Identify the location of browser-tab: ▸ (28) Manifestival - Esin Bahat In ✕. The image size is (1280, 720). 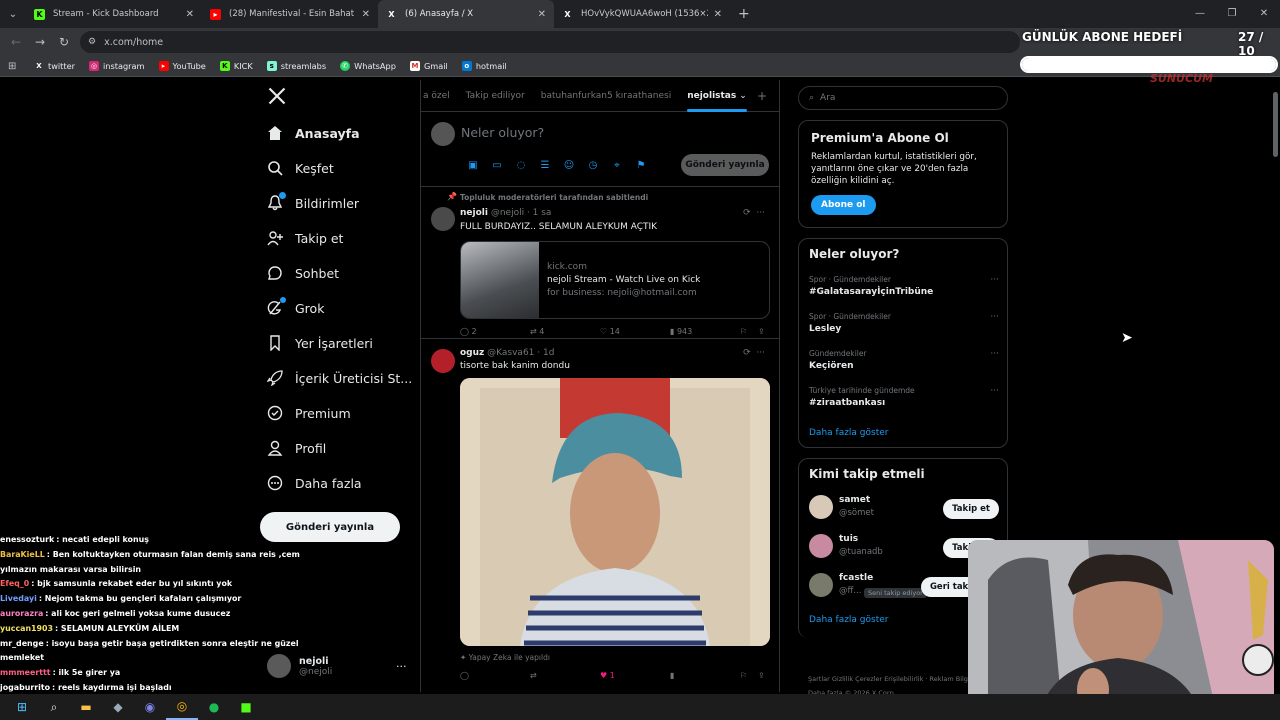
(290, 14).